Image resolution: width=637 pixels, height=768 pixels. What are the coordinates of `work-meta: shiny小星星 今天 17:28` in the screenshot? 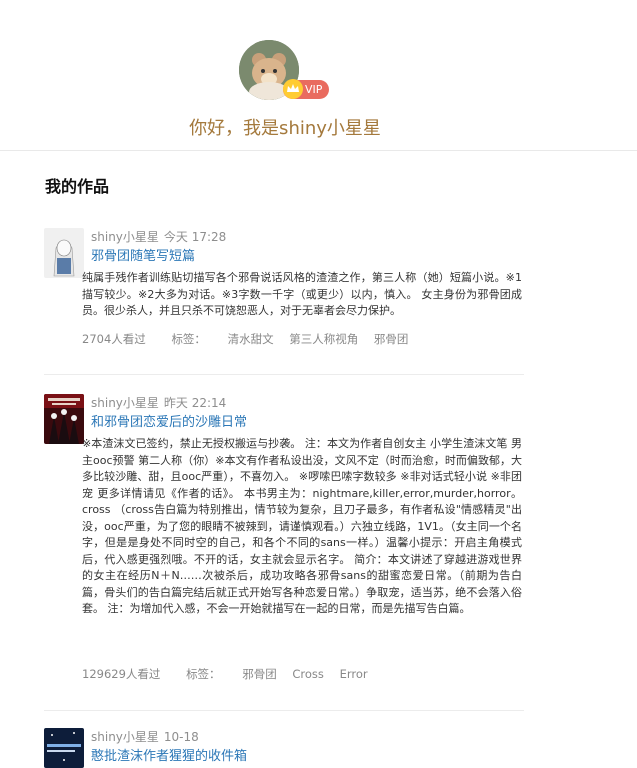 It's located at (161, 236).